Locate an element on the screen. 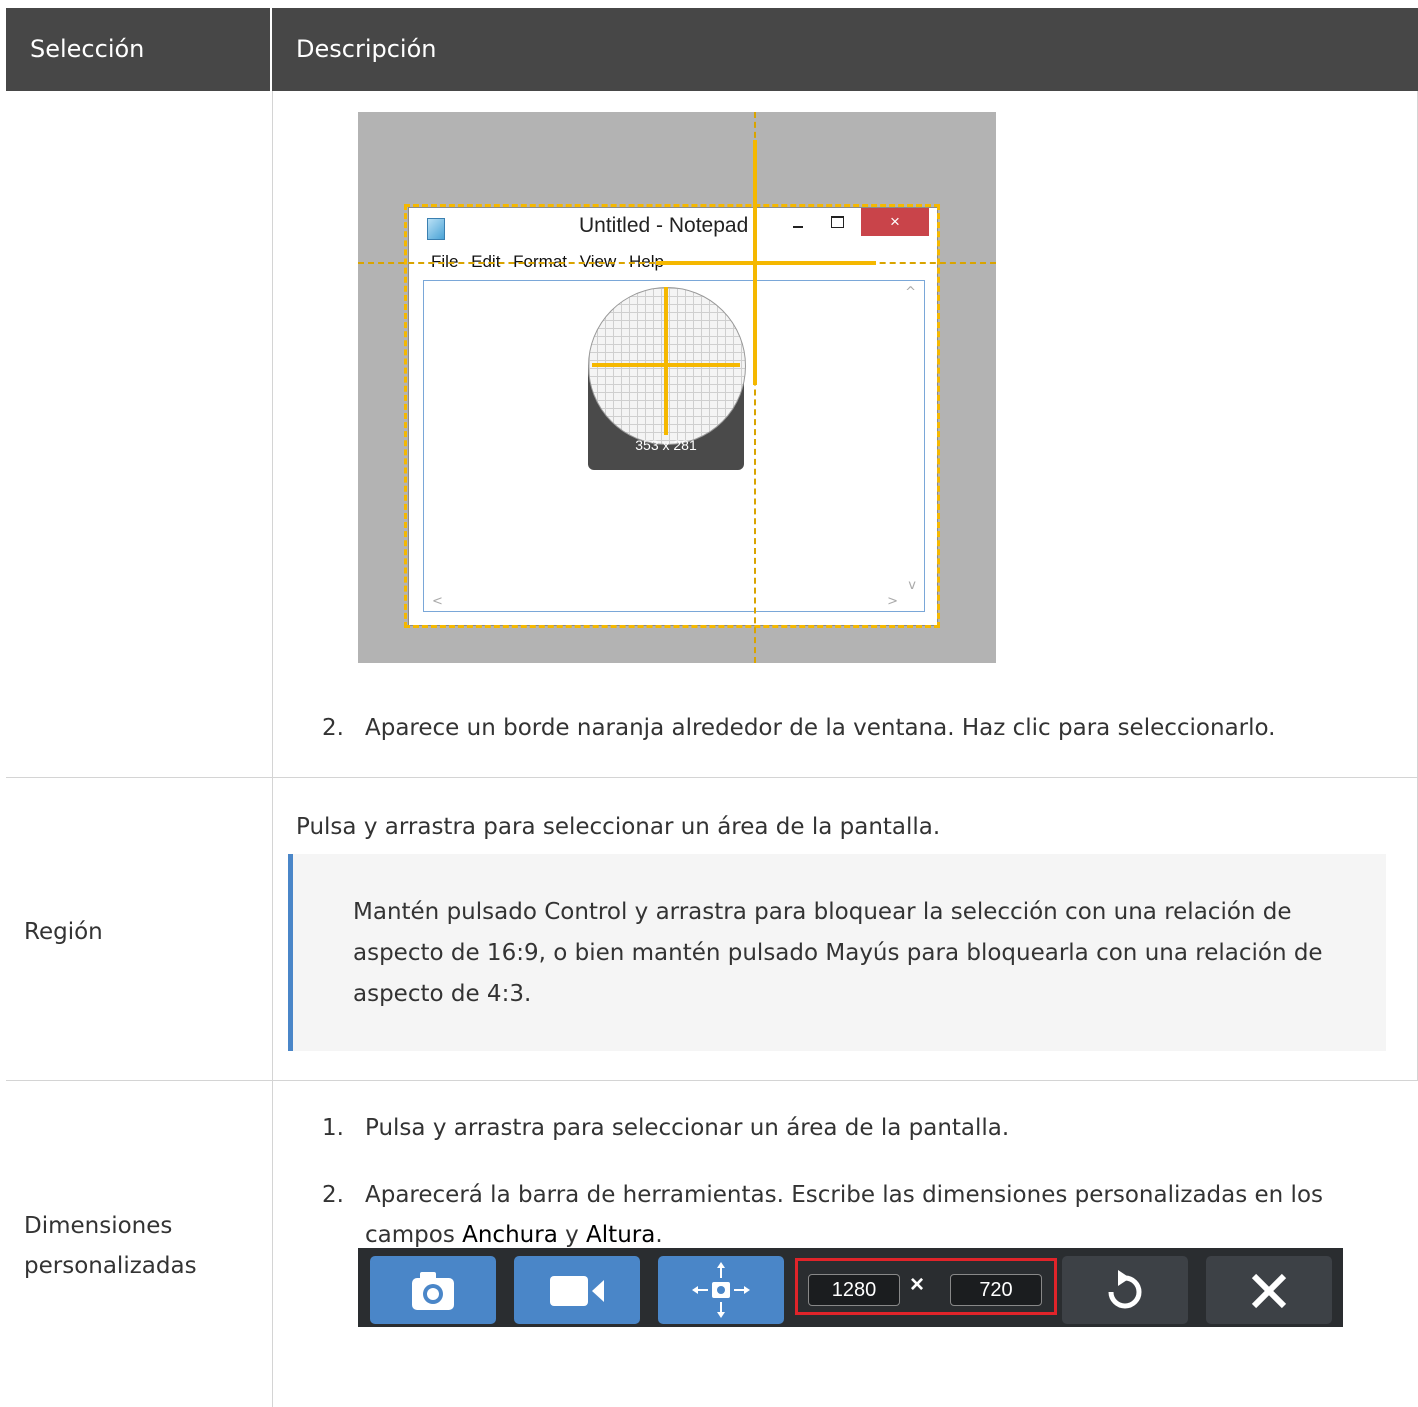  cancel-button is located at coordinates (1269, 1290).